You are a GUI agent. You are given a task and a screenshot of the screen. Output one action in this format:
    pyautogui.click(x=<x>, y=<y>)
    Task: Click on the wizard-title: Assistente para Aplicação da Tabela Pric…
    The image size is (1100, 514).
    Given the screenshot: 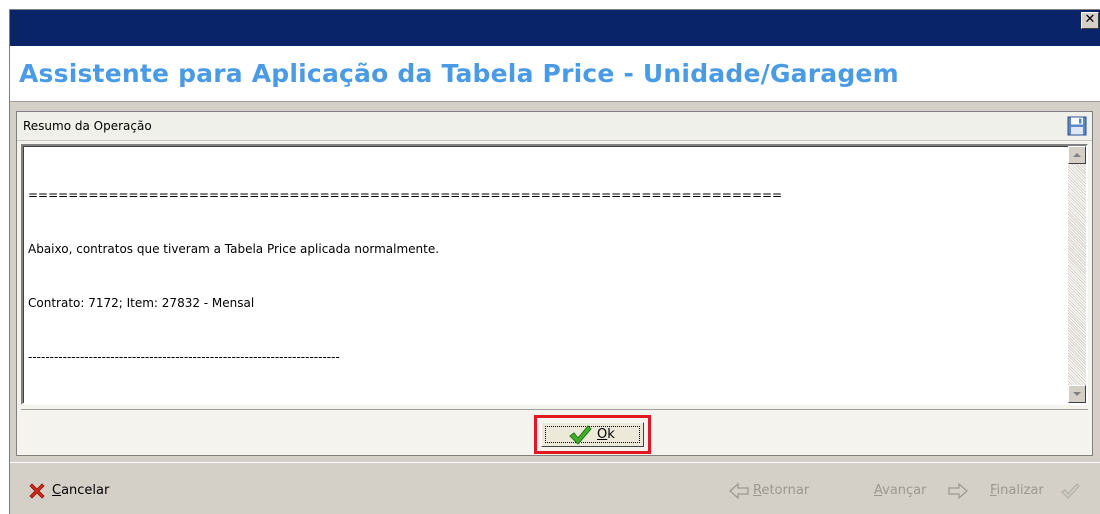 What is the action you would take?
    pyautogui.click(x=459, y=73)
    